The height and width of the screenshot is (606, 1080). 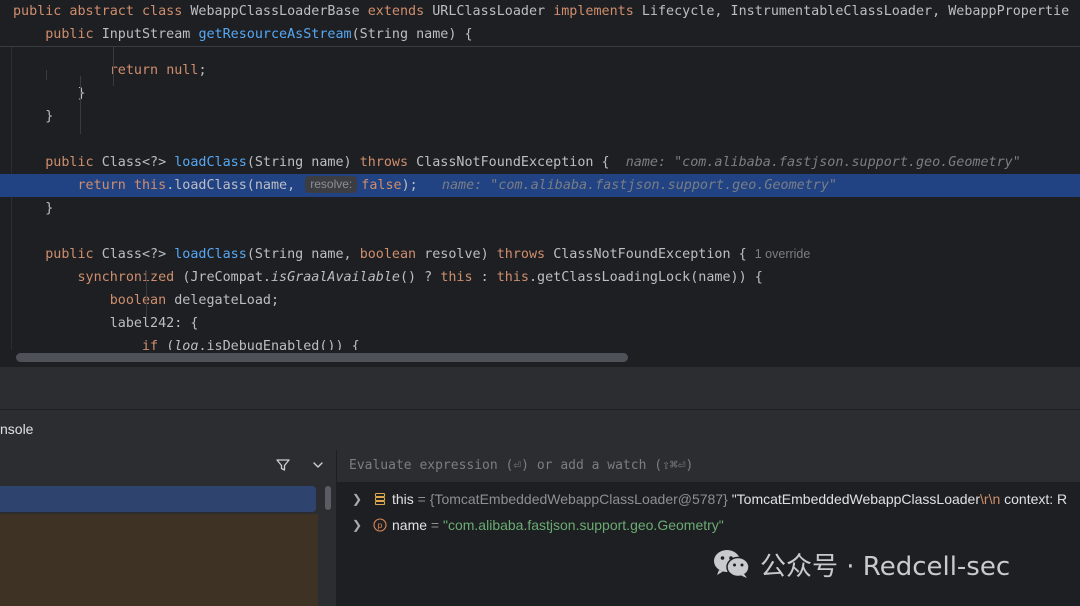 What do you see at coordinates (182, 70) in the screenshot?
I see `code-token: null` at bounding box center [182, 70].